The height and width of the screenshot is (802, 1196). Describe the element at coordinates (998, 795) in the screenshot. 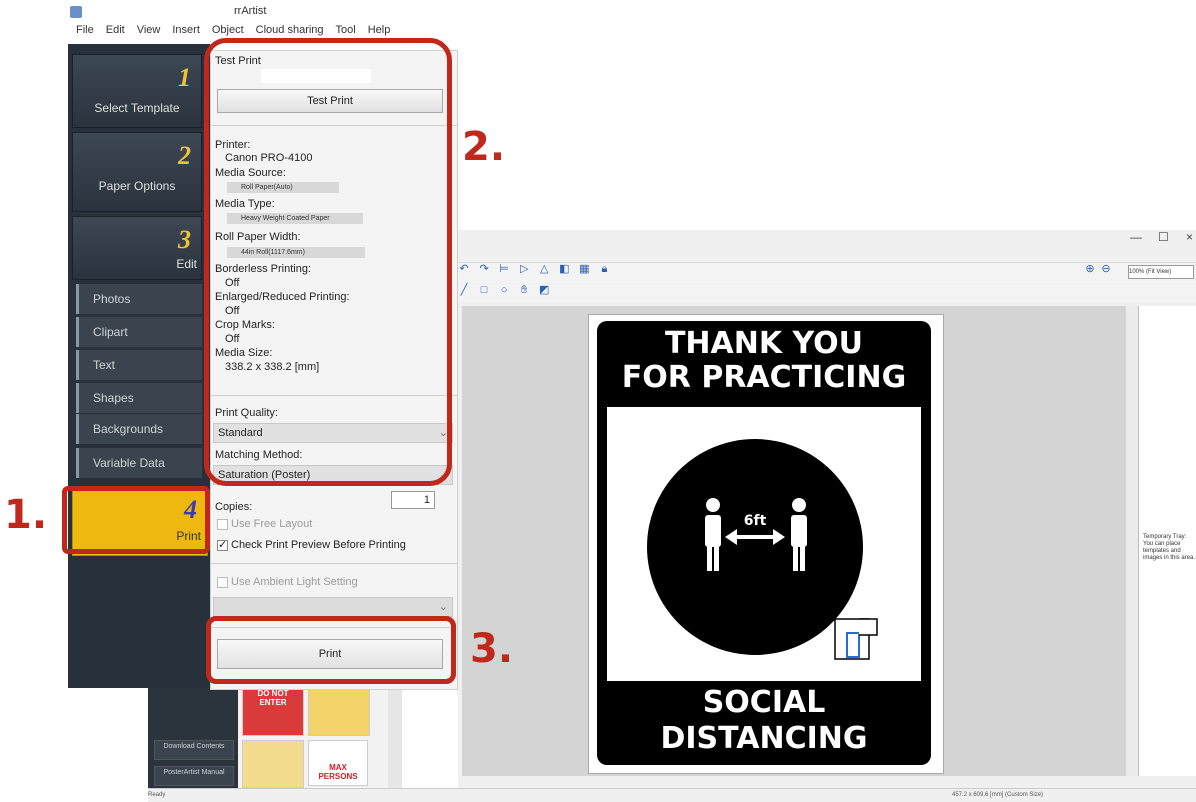

I see `status-size: 457.2 x 609.6 [mm] (Custom Size)` at that location.